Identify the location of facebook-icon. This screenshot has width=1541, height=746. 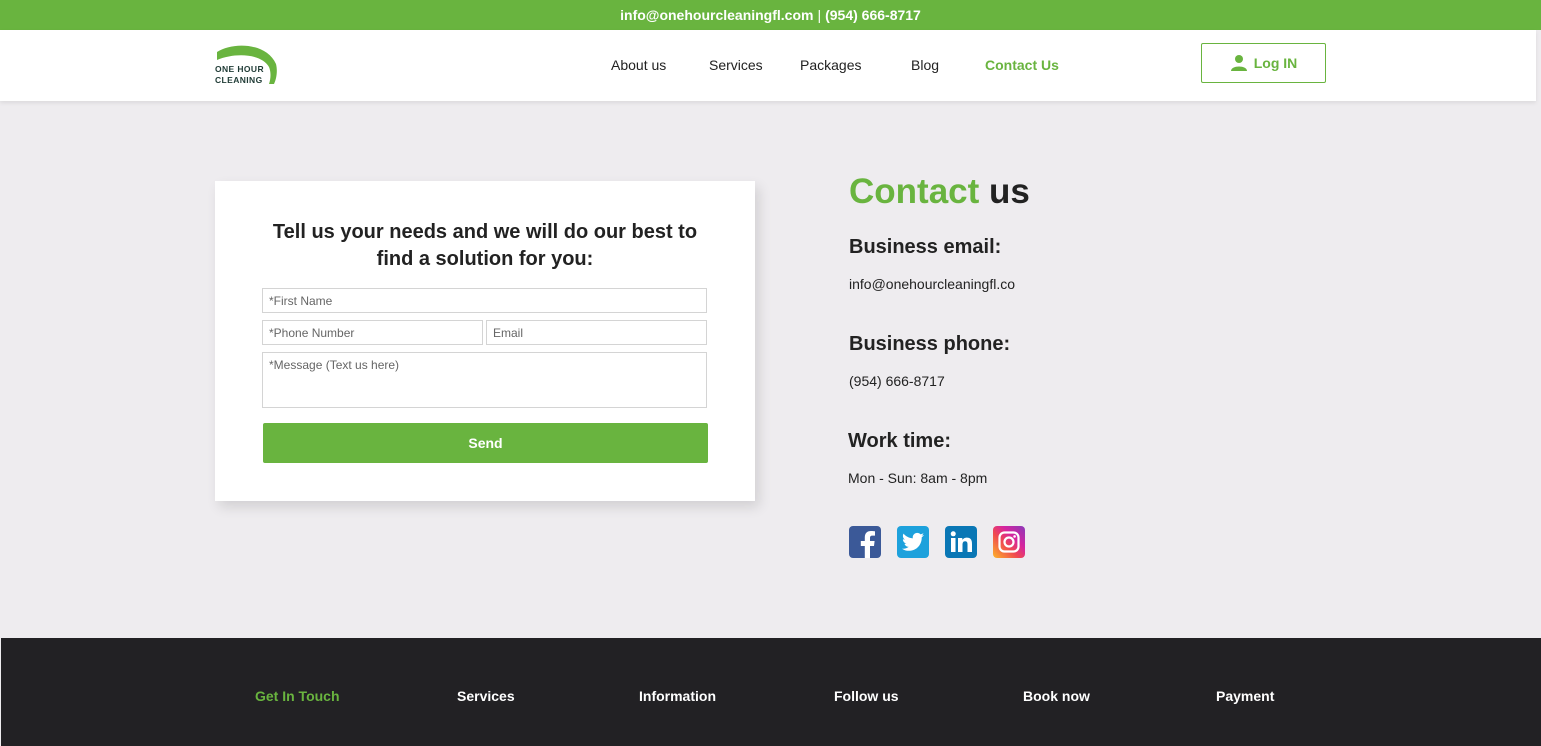
(865, 542).